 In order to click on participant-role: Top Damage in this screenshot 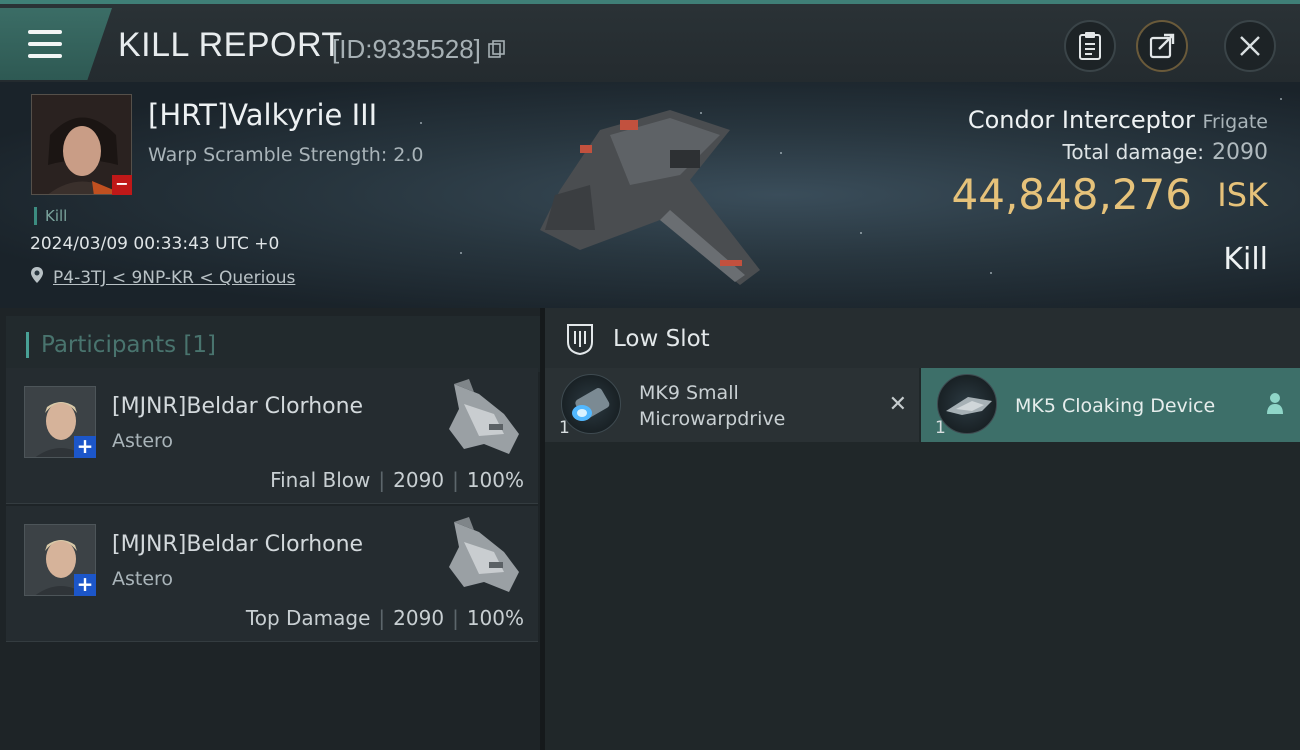, I will do `click(308, 618)`.